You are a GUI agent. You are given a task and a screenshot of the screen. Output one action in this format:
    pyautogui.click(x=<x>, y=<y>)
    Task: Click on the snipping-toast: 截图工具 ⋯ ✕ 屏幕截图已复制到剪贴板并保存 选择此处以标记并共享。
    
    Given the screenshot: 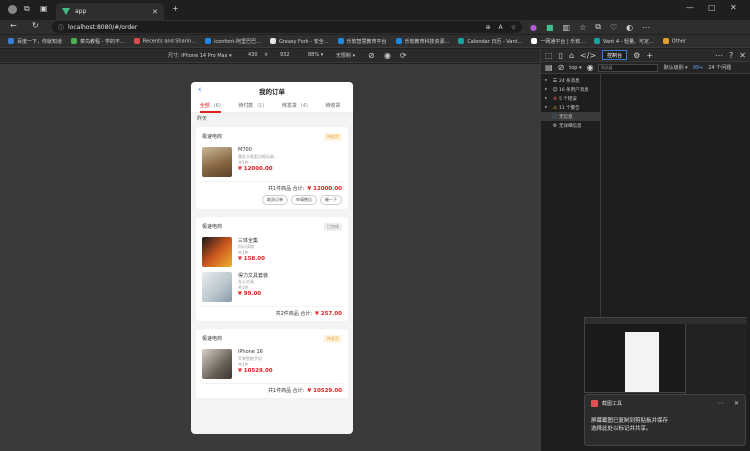 What is the action you would take?
    pyautogui.click(x=665, y=420)
    